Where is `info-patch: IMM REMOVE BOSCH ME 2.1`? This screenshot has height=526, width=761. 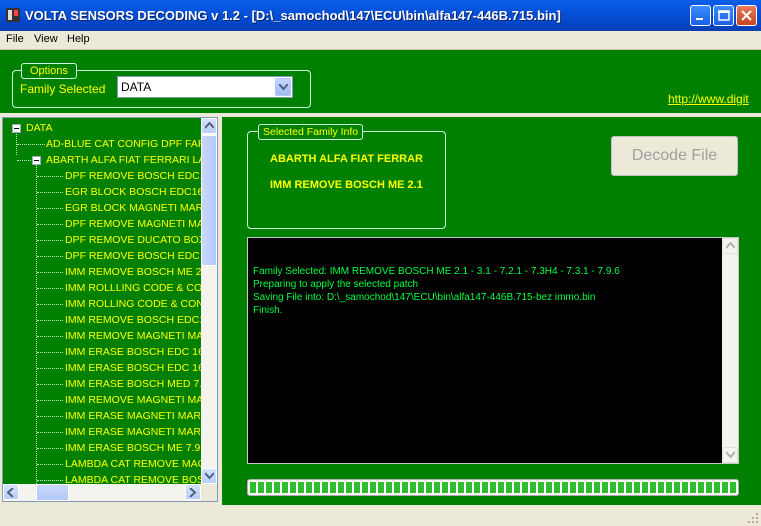
info-patch: IMM REMOVE BOSCH ME 2.1 is located at coordinates (346, 185).